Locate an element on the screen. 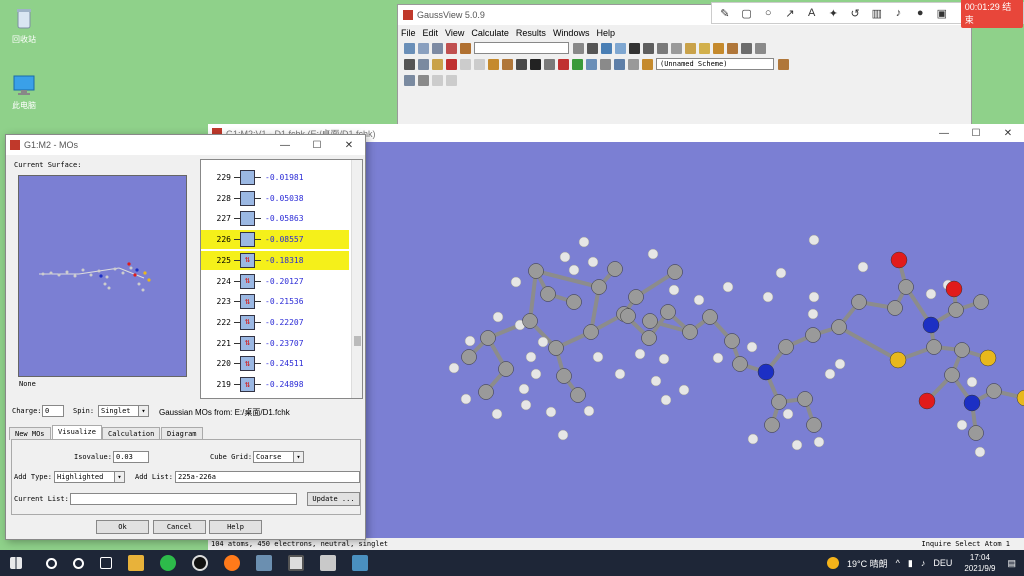 The height and width of the screenshot is (576, 1024). help-button: Help is located at coordinates (235, 527).